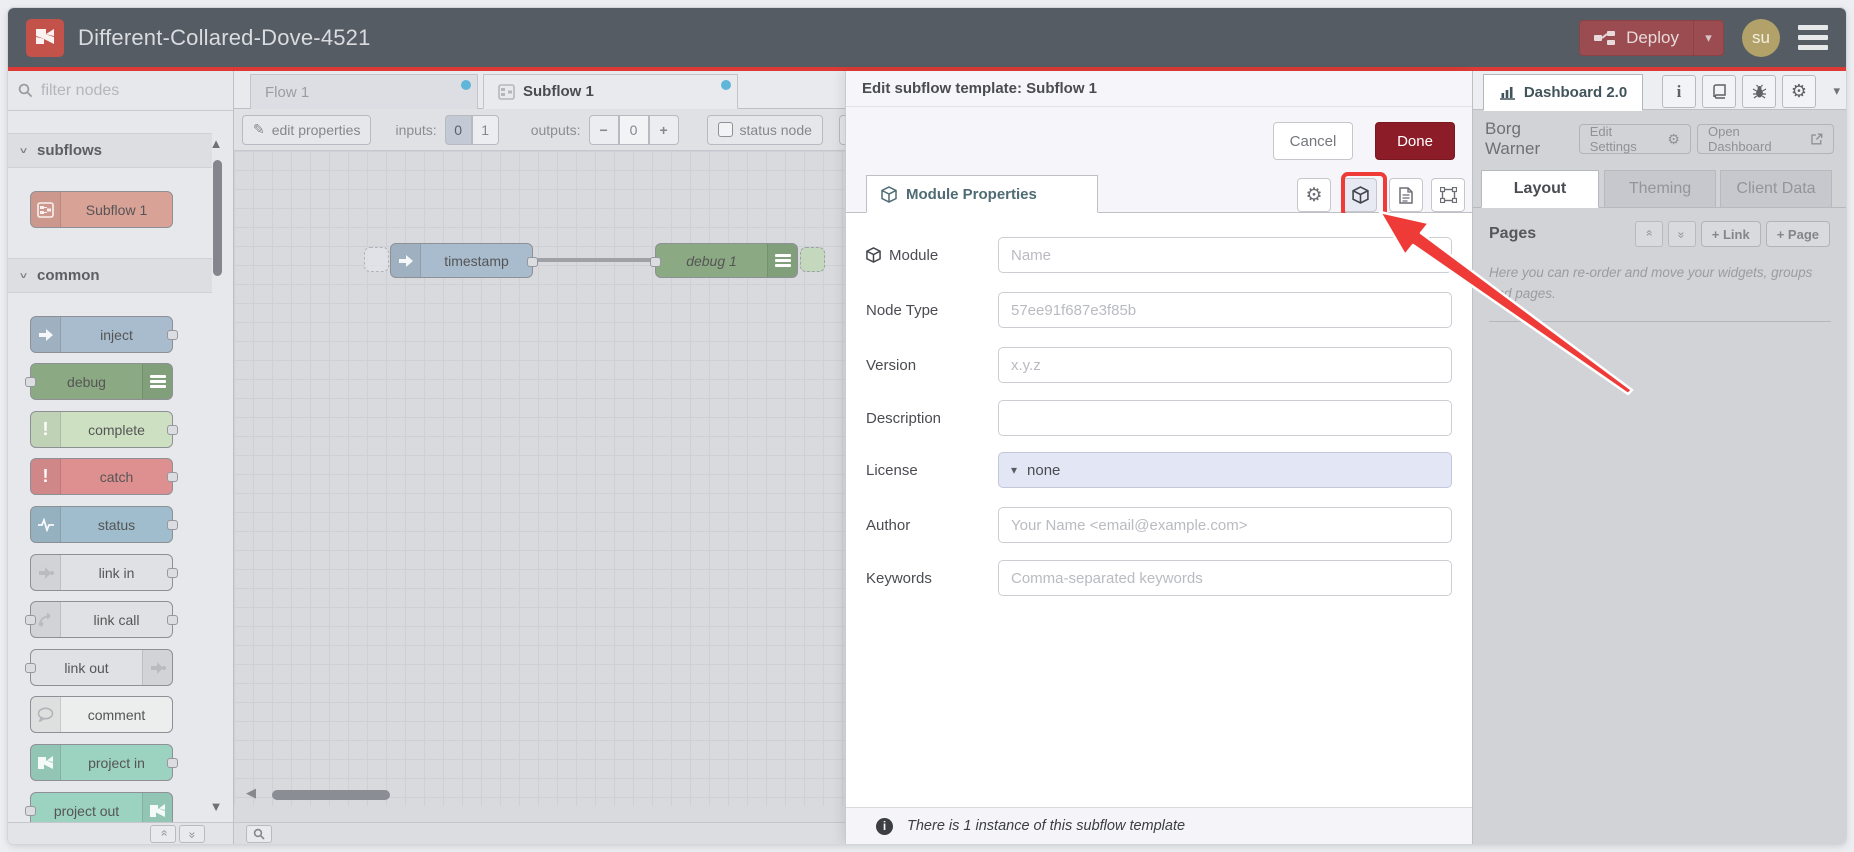 The height and width of the screenshot is (852, 1854). I want to click on edit-settings-button: Edit Settings ⚙, so click(1634, 139).